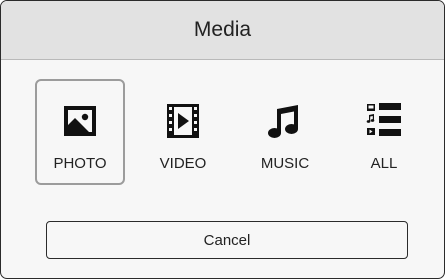 Image resolution: width=445 pixels, height=279 pixels. Describe the element at coordinates (183, 163) in the screenshot. I see `option-video-label: VIDEO` at that location.